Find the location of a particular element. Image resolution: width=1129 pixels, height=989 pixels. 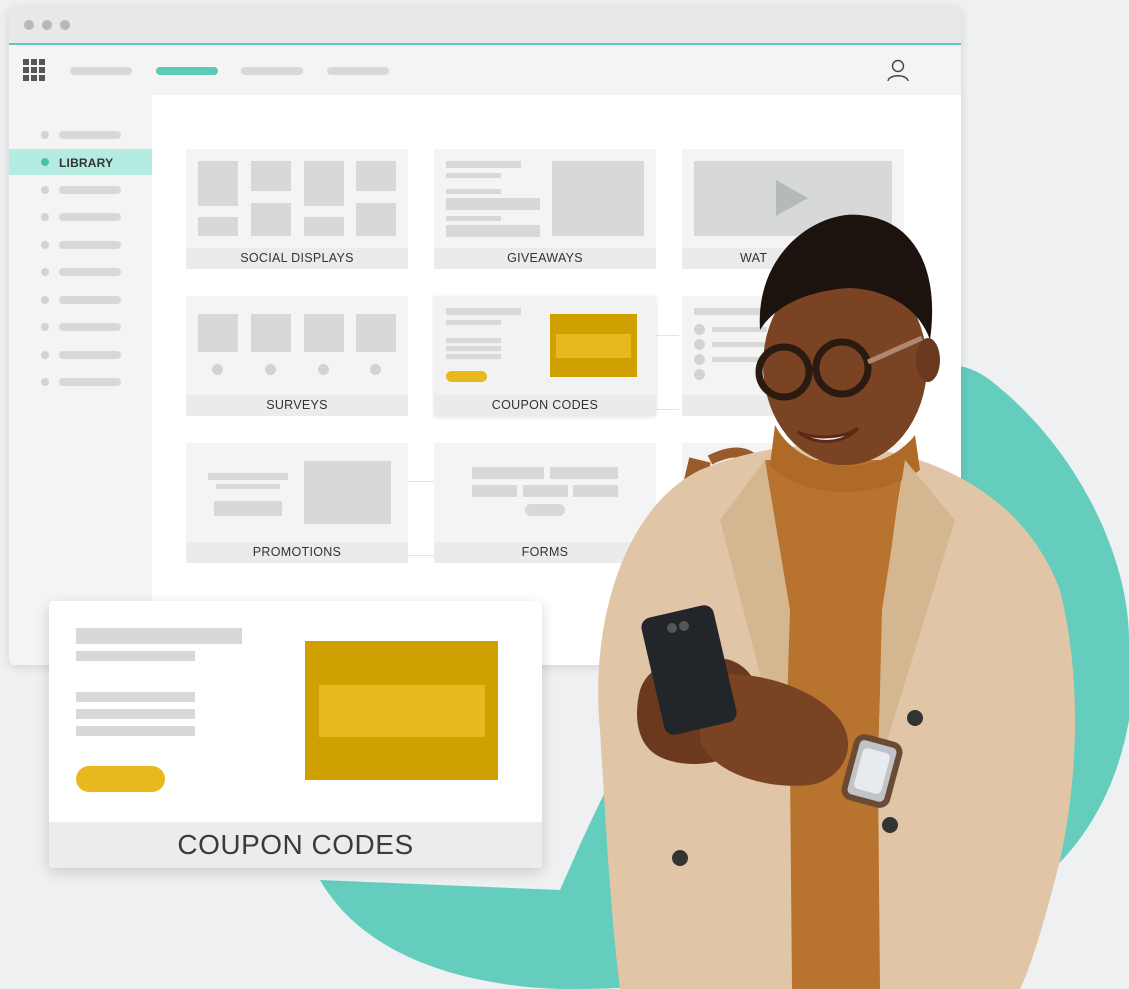

tile-surveys: SURVEYS is located at coordinates (297, 356).